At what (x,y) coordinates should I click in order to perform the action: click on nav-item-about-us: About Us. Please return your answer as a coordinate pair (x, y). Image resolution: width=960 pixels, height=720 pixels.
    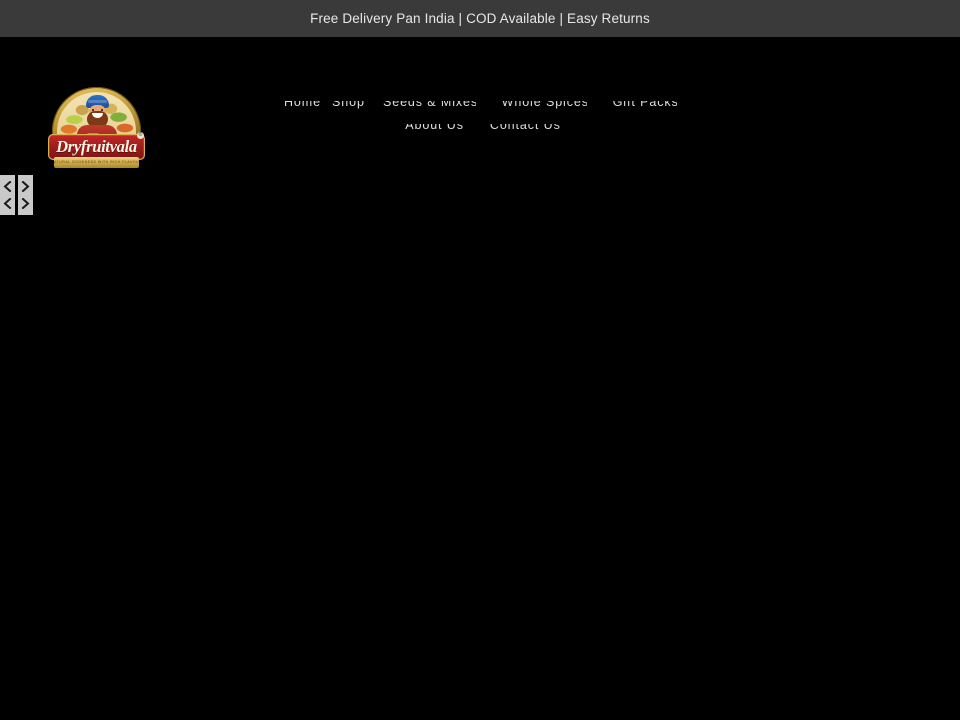
    Looking at the image, I should click on (434, 131).